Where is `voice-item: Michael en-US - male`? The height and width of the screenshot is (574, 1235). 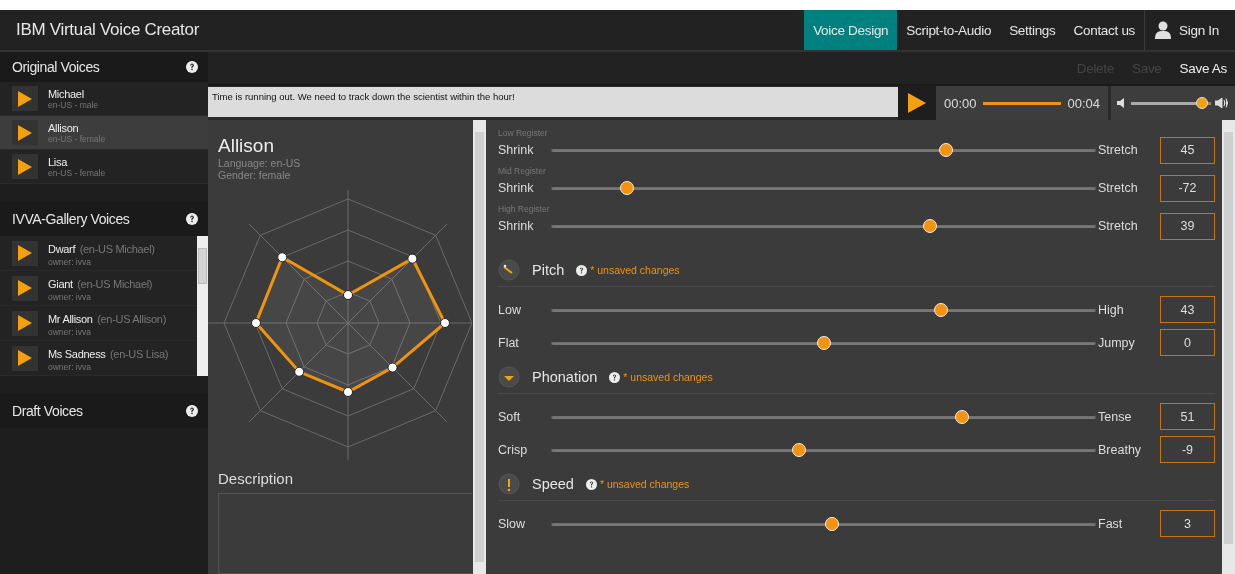 voice-item: Michael en-US - male is located at coordinates (104, 99).